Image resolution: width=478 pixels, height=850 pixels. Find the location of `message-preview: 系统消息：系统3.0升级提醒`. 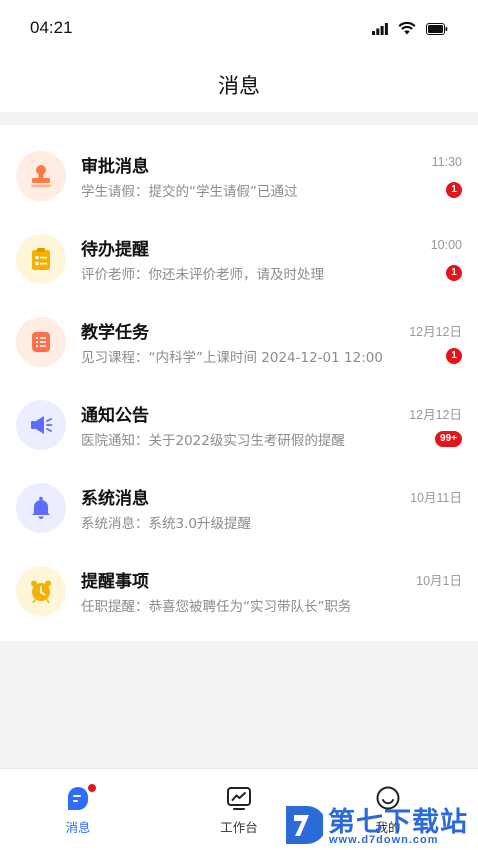

message-preview: 系统消息：系统3.0升级提醒 is located at coordinates (166, 524).